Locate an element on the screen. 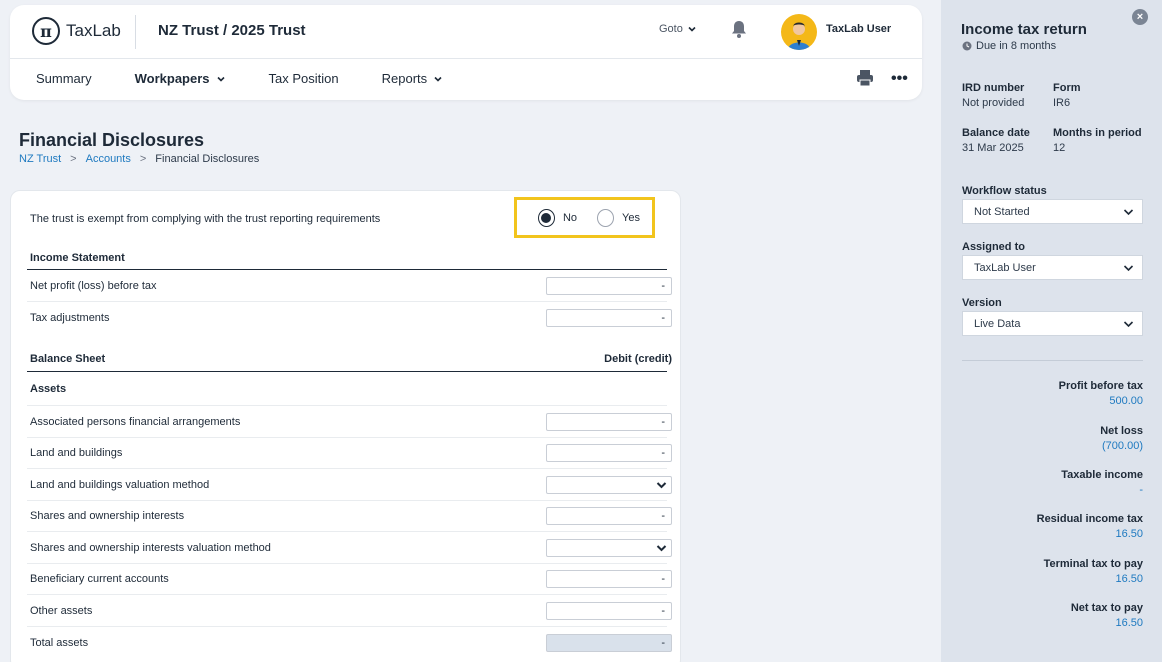  assets-title: Assets is located at coordinates (48, 389).